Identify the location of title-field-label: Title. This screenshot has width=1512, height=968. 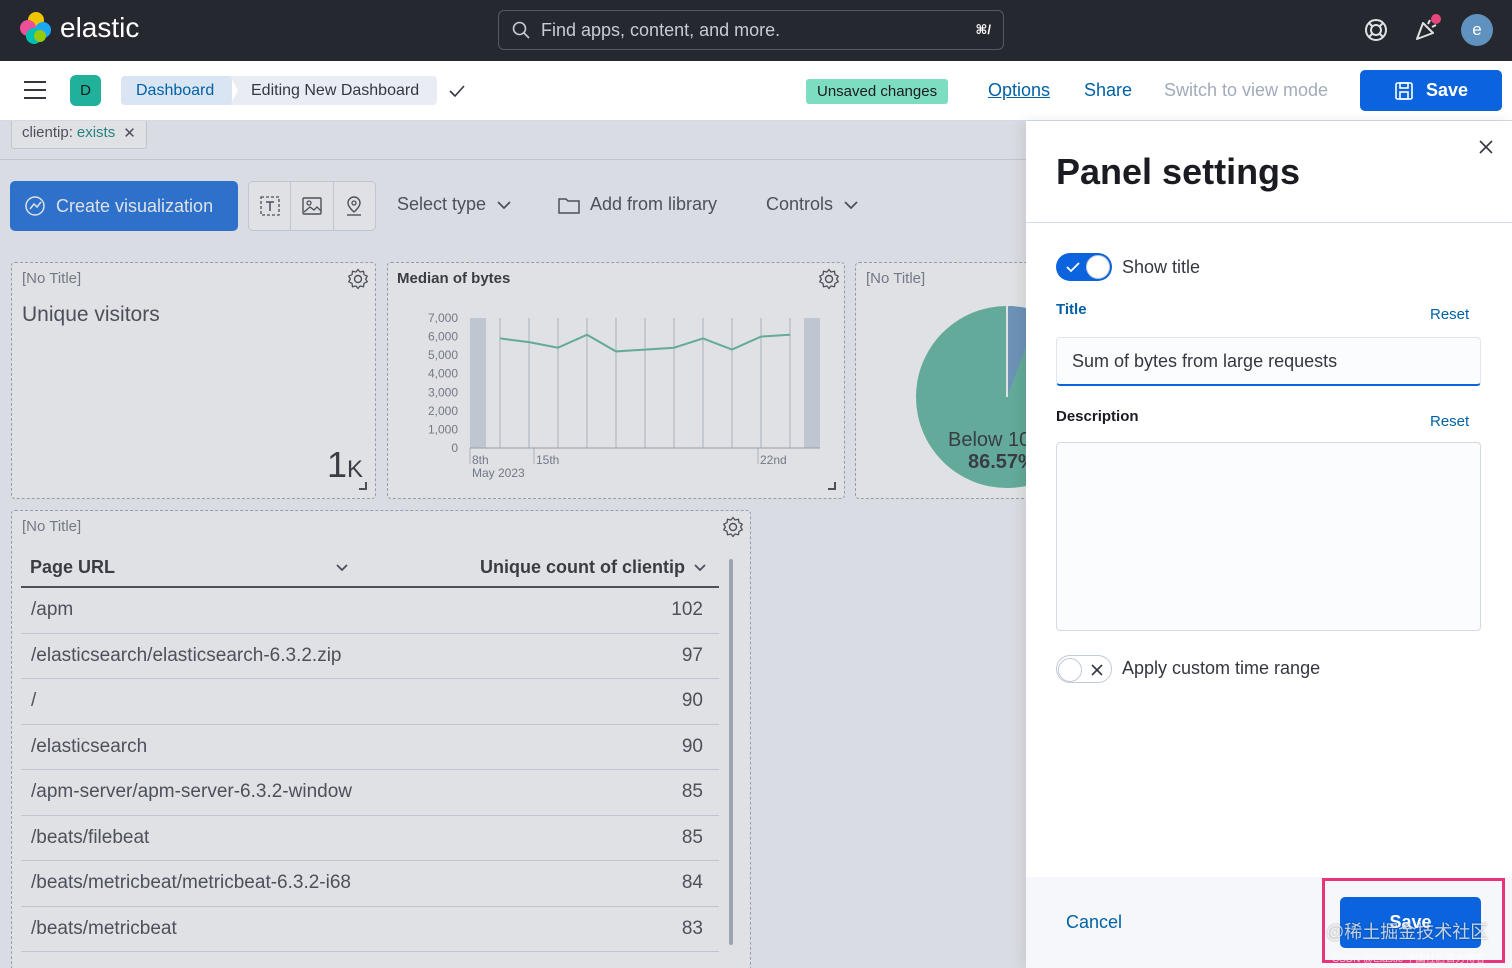
(1071, 309).